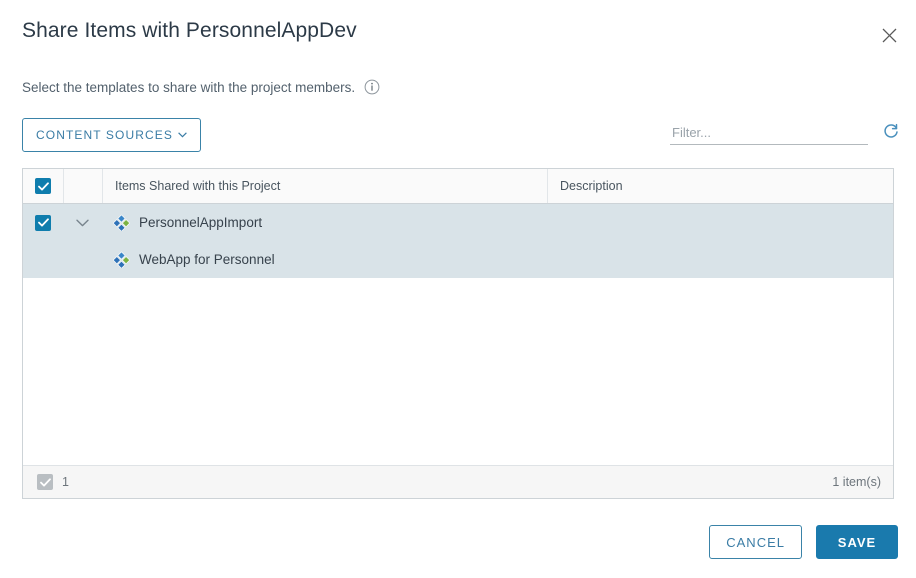 The width and height of the screenshot is (916, 578). Describe the element at coordinates (323, 259) in the screenshot. I see `row-name-cell: WebApp for Personnel` at that location.